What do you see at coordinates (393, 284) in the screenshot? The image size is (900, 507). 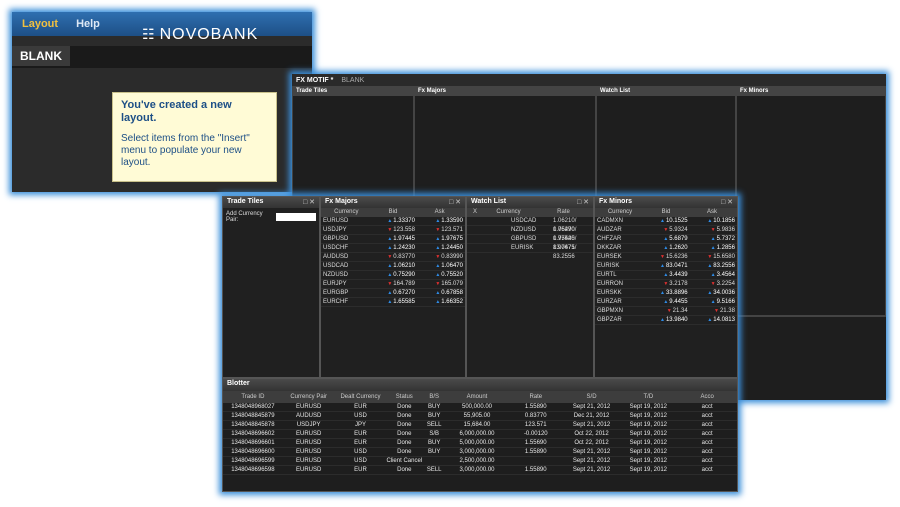 I see `price-row: EURJPY164.789165.079` at bounding box center [393, 284].